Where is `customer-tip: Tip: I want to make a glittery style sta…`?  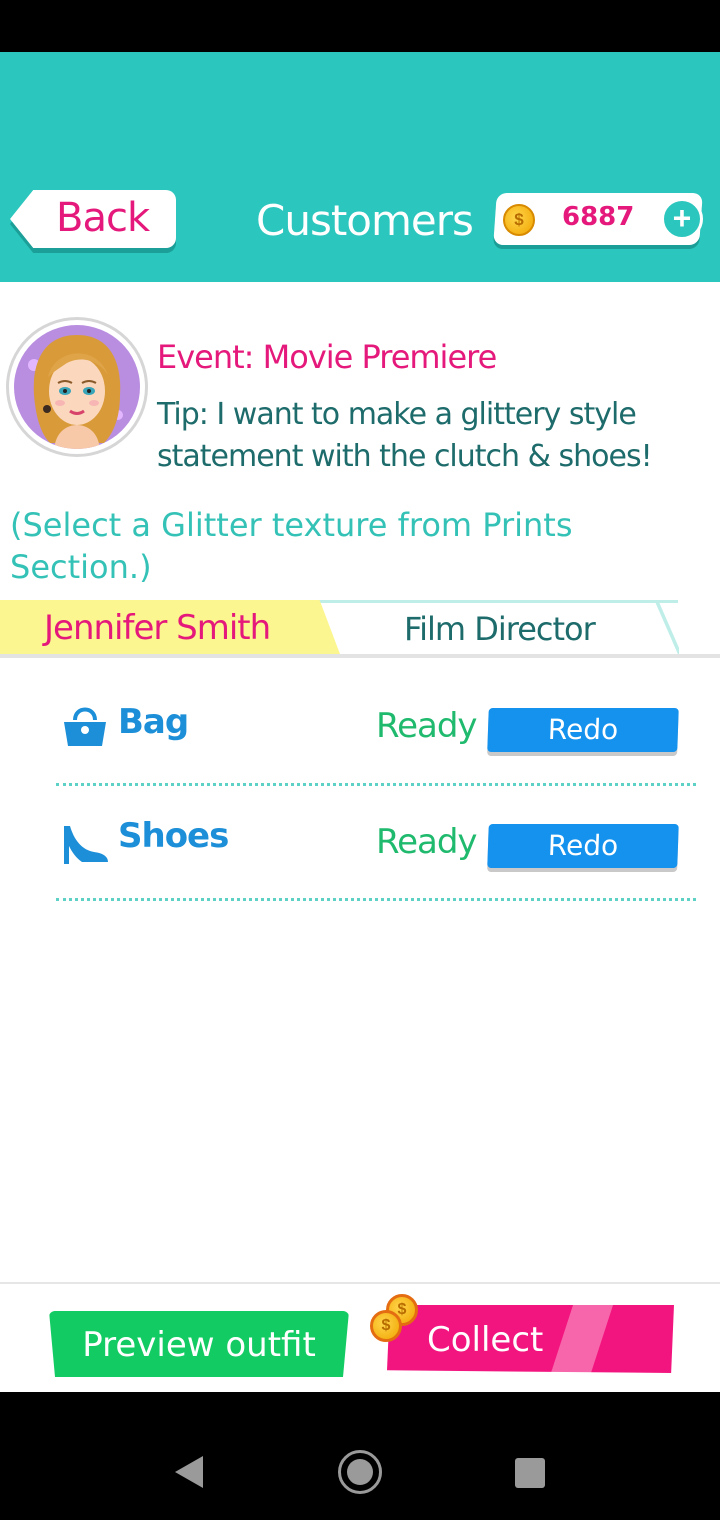
customer-tip: Tip: I want to make a glittery style sta… is located at coordinates (405, 435).